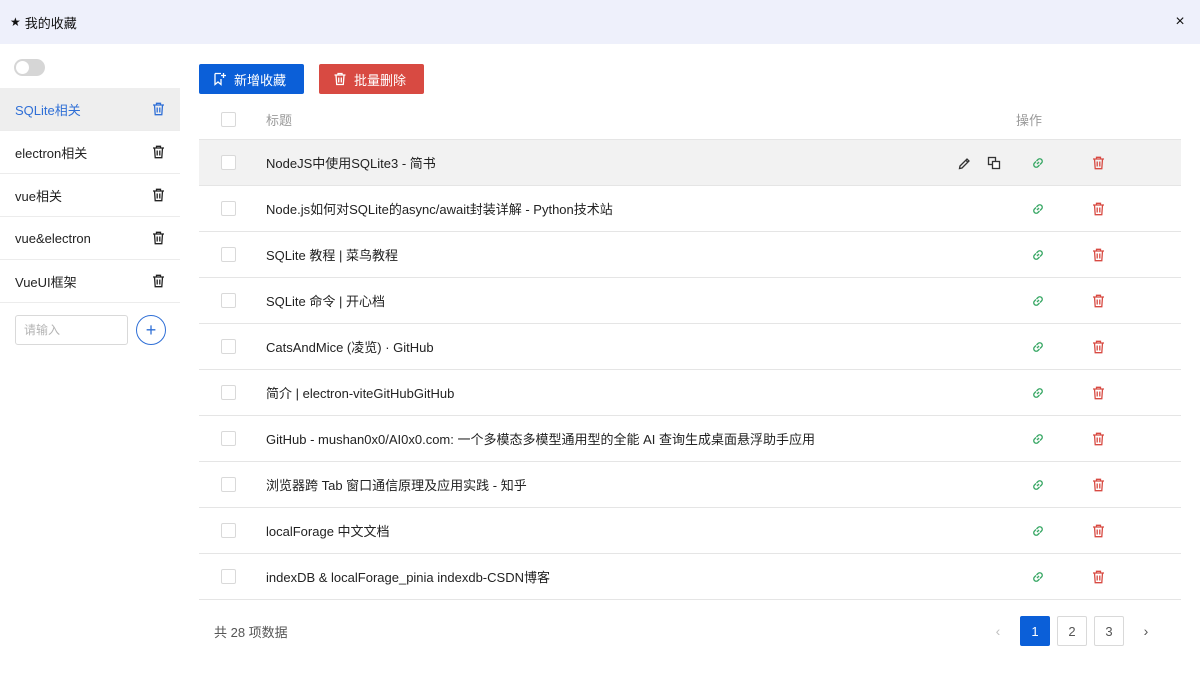  I want to click on next-page-icon: ›, so click(1146, 631).